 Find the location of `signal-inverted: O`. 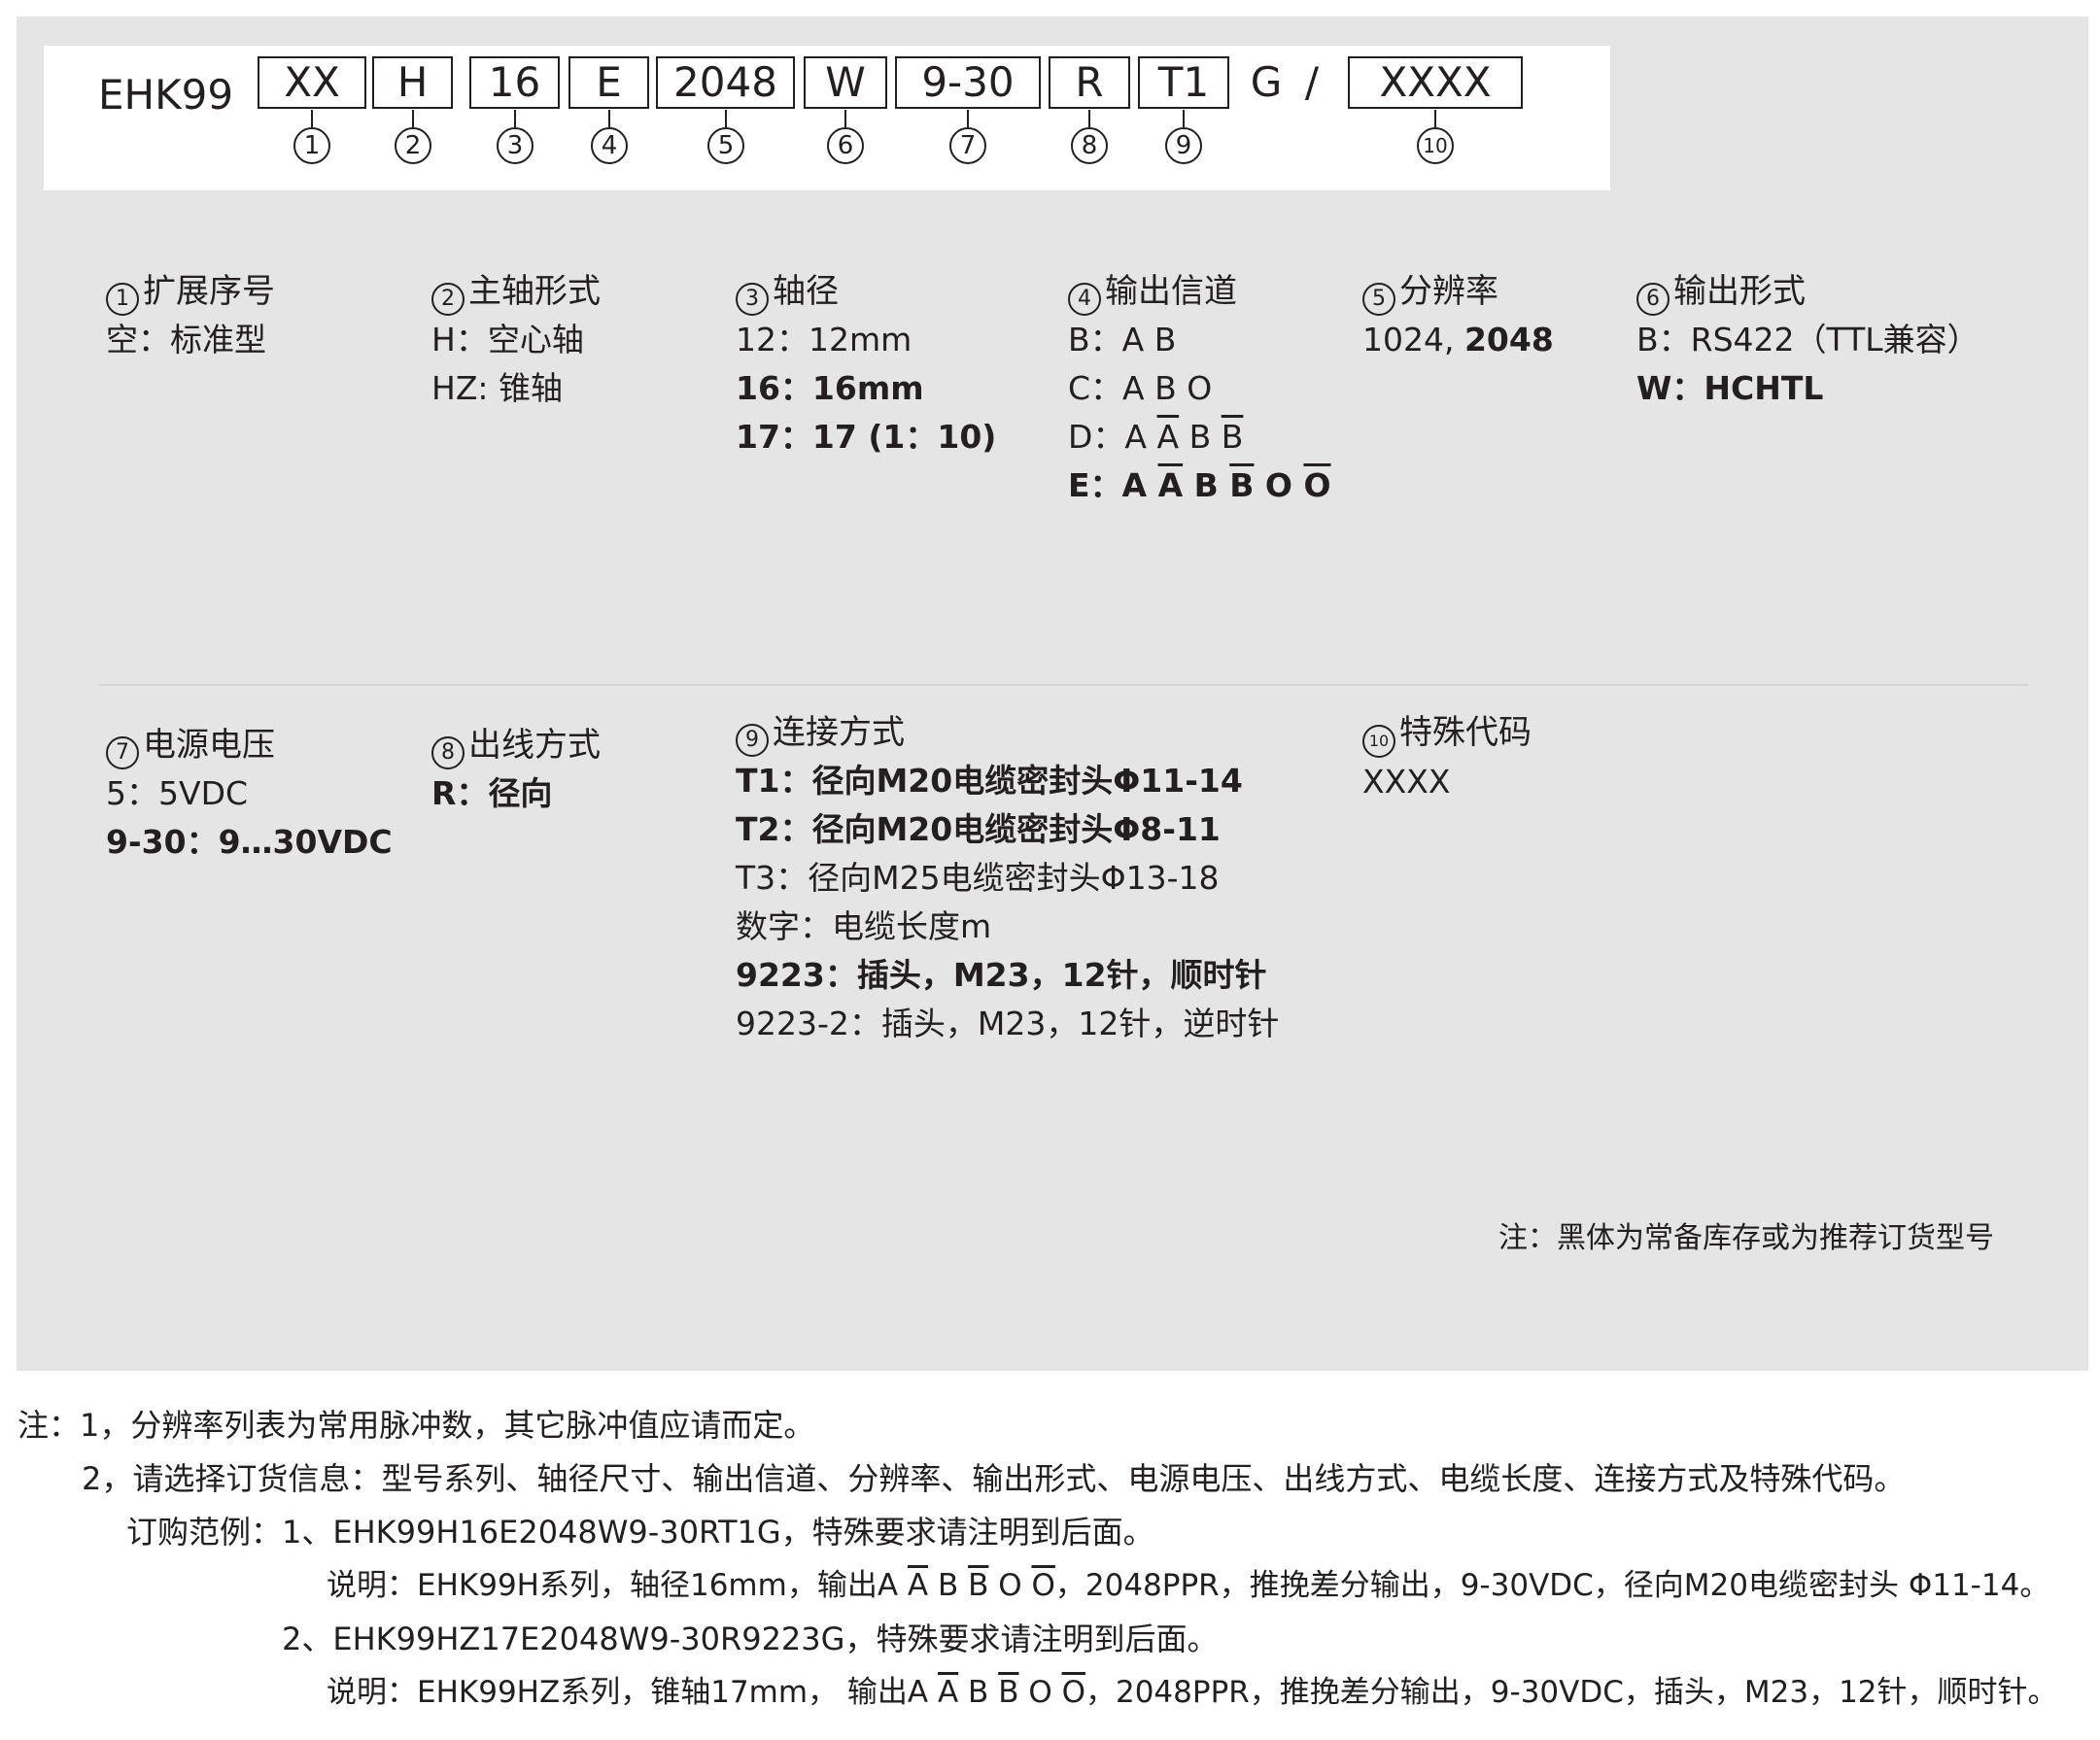

signal-inverted: O is located at coordinates (1073, 1693).